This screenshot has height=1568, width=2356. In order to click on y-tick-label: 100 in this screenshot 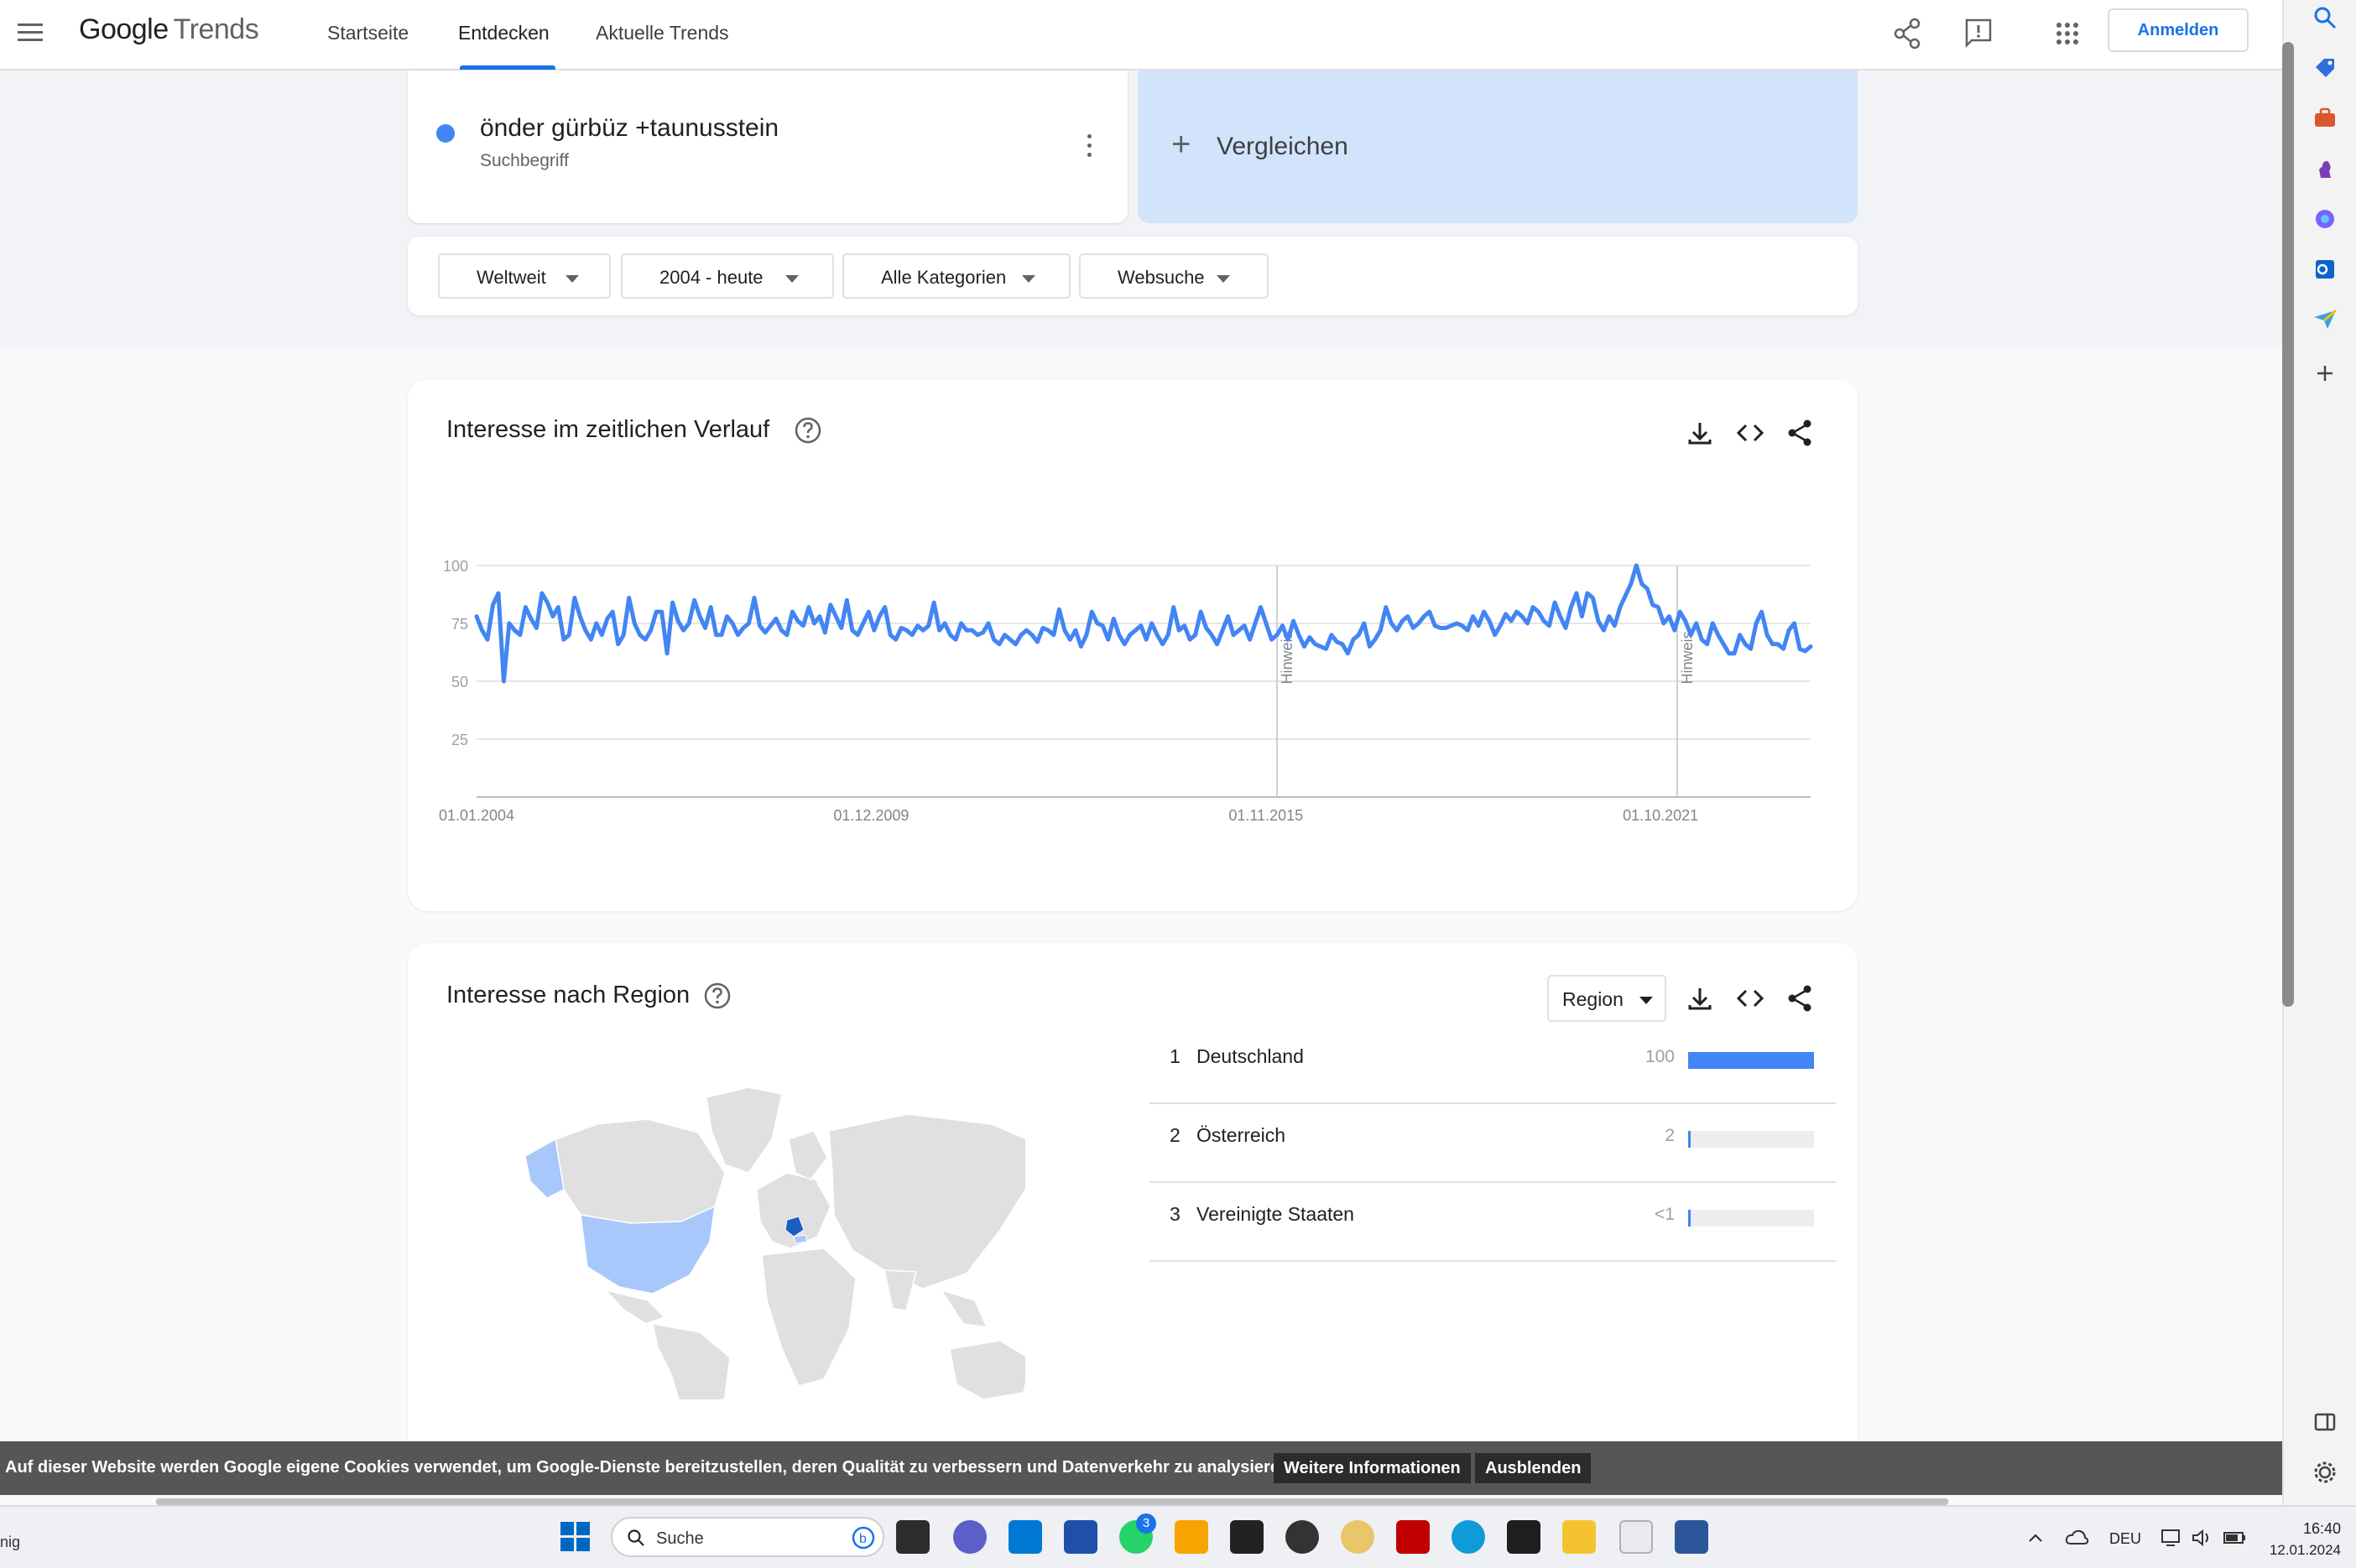, I will do `click(455, 567)`.